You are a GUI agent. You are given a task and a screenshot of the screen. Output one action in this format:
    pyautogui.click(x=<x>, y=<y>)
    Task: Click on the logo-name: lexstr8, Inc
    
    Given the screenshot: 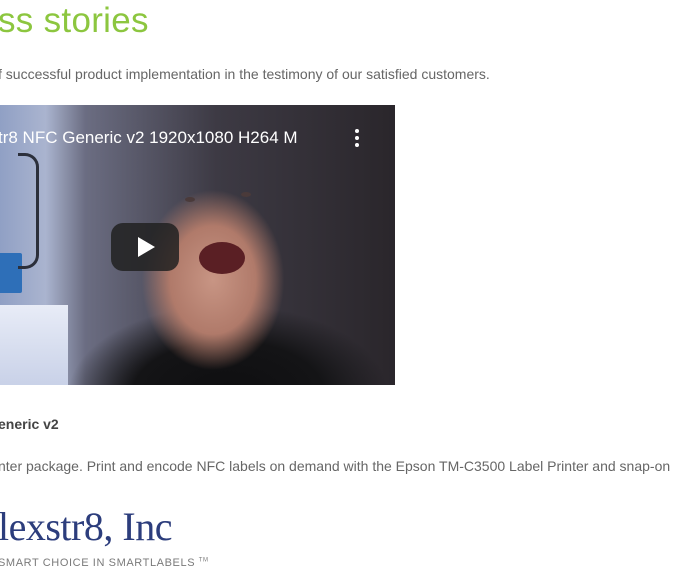 What is the action you would take?
    pyautogui.click(x=86, y=526)
    